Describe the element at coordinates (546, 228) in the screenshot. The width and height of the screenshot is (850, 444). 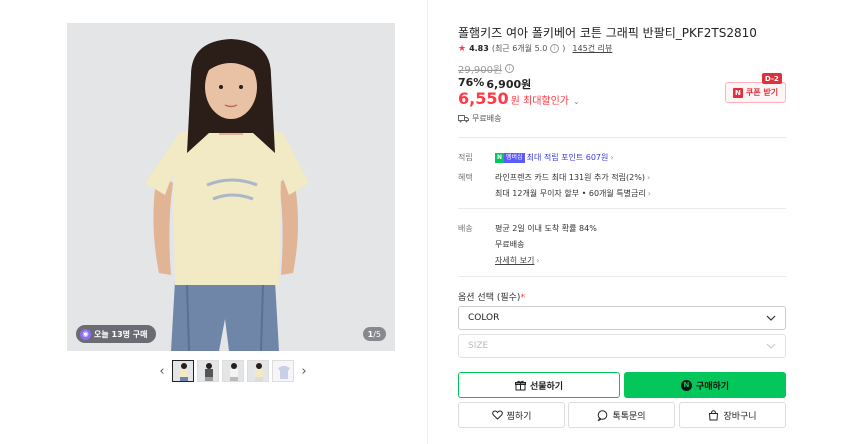
I see `delivery-line-1: 평균 2일 이내 도착 확률 84%` at that location.